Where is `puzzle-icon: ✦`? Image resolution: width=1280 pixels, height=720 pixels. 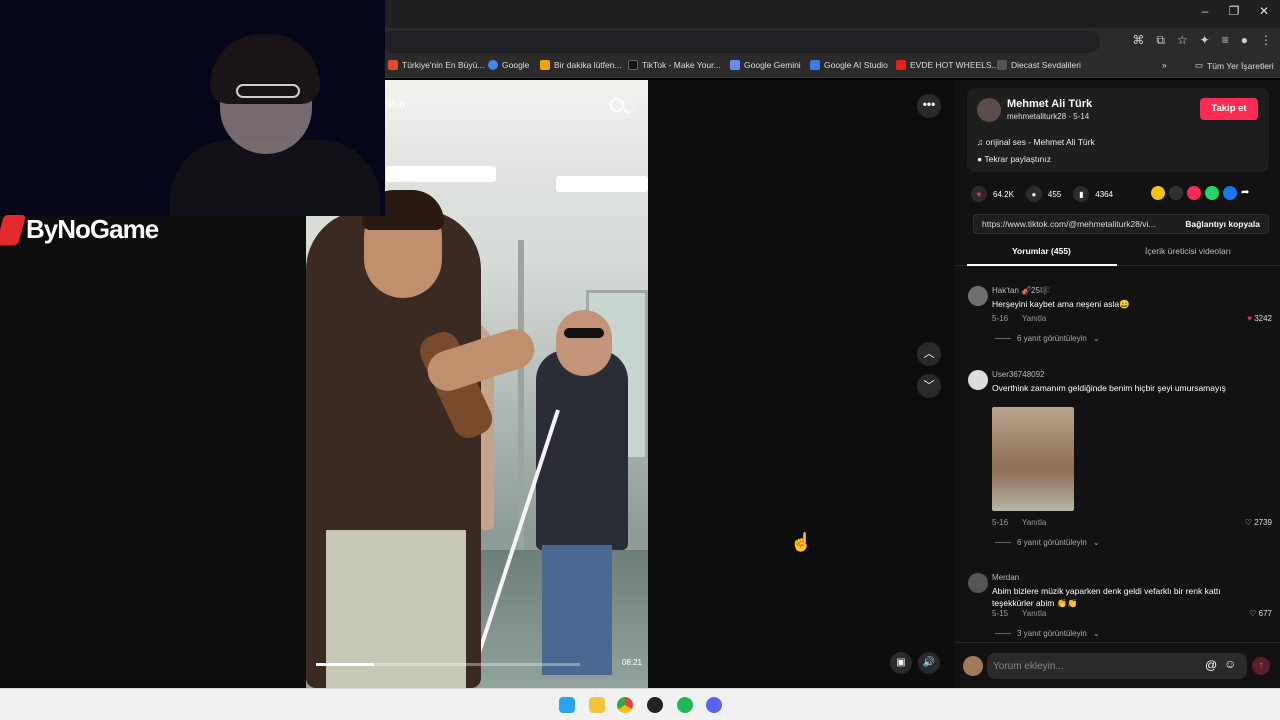
puzzle-icon: ✦ is located at coordinates (1205, 40).